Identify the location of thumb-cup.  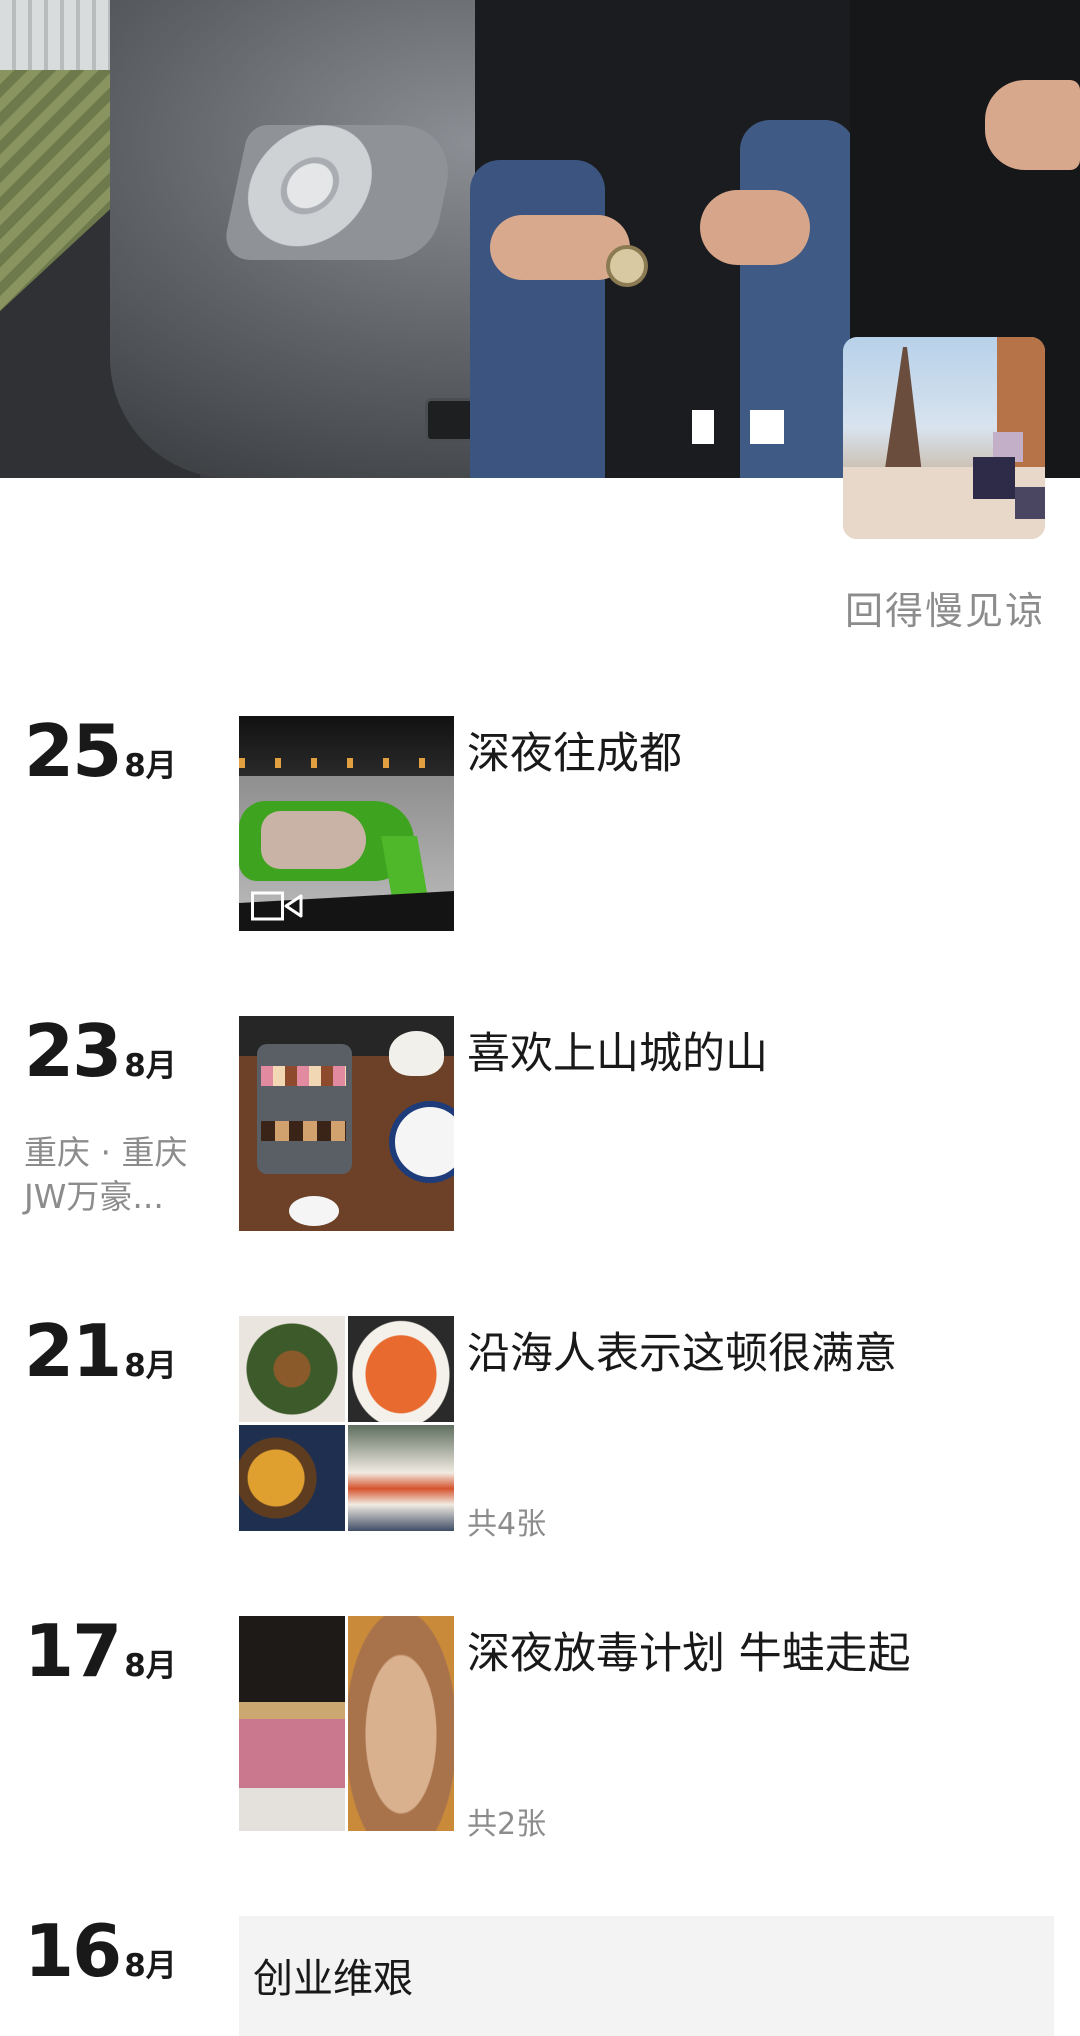
(314, 1211).